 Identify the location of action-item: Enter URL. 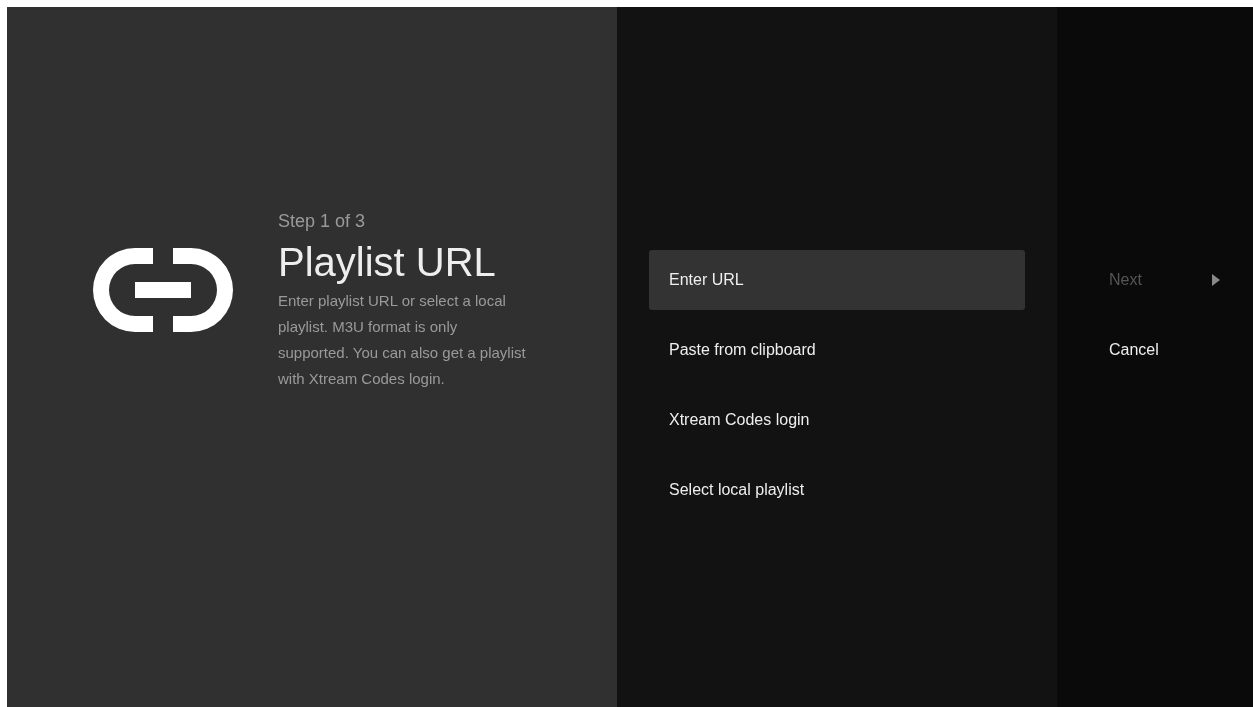
(837, 280).